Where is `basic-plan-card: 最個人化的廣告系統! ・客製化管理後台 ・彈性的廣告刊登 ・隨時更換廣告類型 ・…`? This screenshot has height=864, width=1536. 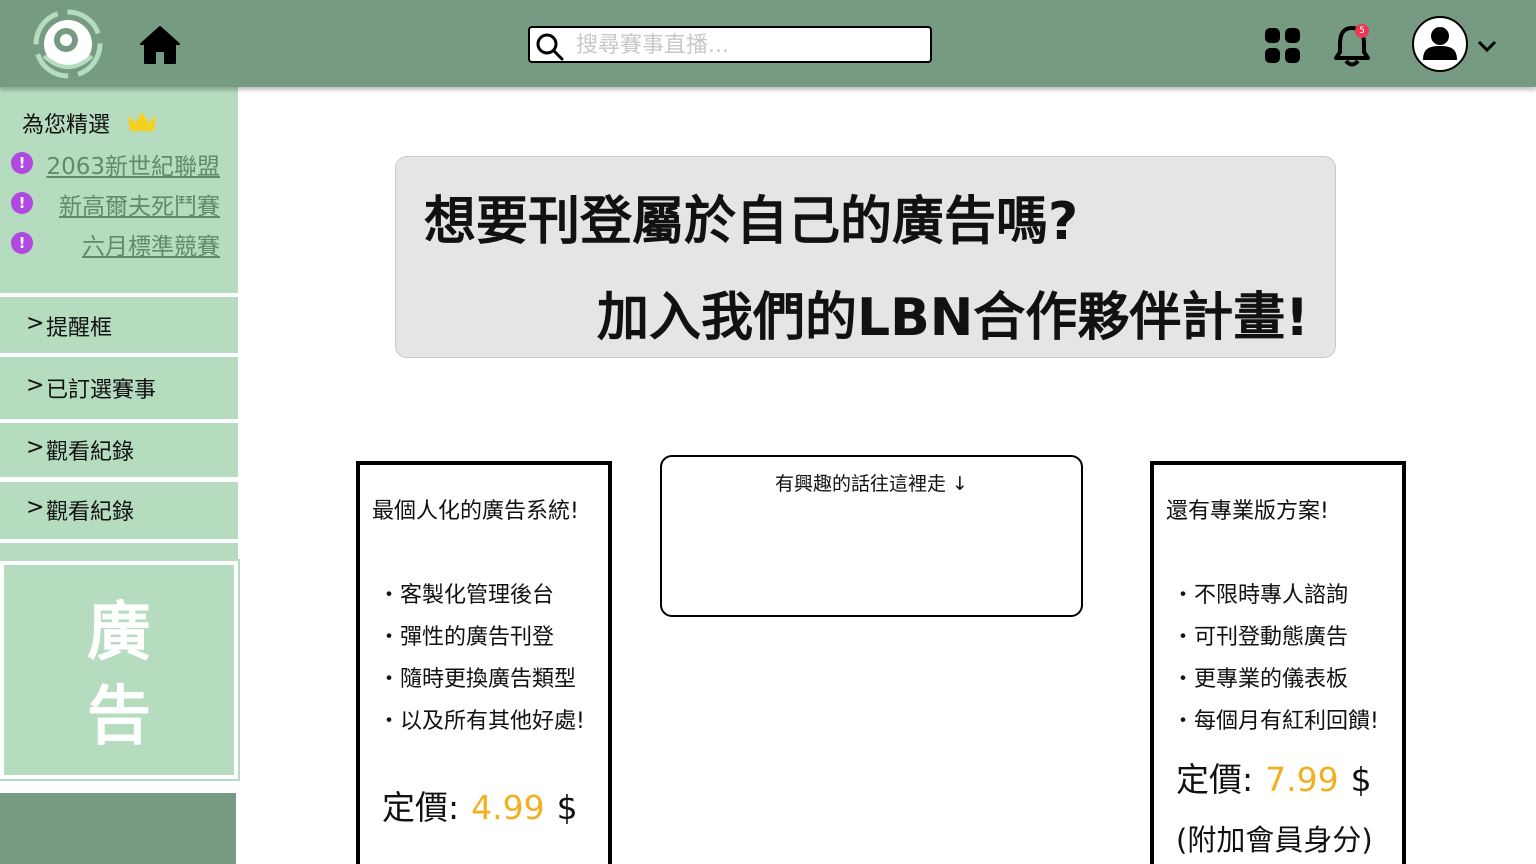
basic-plan-card: 最個人化的廣告系統! ・客製化管理後台 ・彈性的廣告刊登 ・隨時更換廣告類型 ・… is located at coordinates (484, 662).